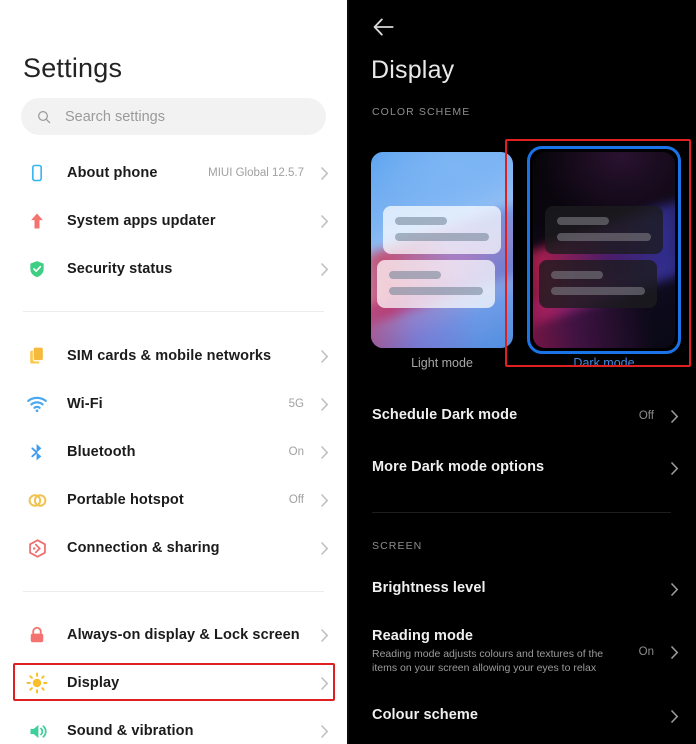  Describe the element at coordinates (37, 500) in the screenshot. I see `hotspot-icon` at that location.